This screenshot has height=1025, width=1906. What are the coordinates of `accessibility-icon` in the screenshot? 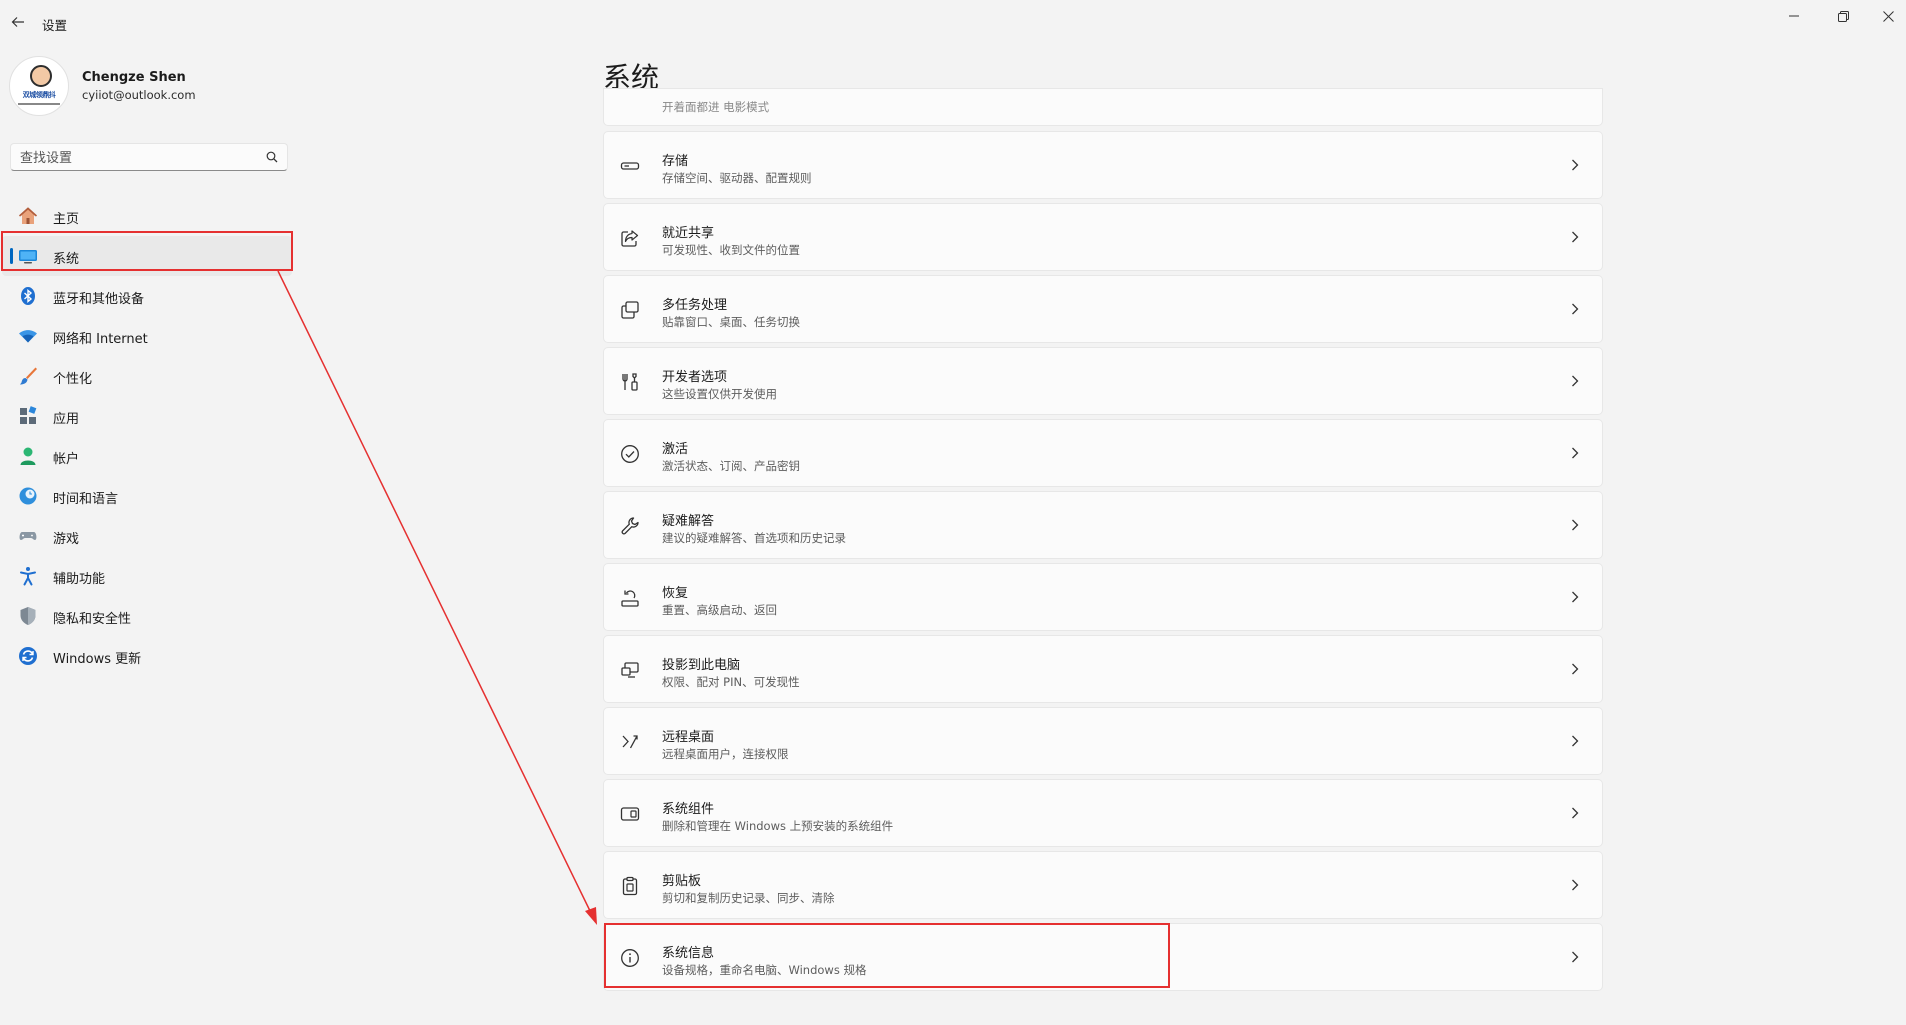 It's located at (28, 576).